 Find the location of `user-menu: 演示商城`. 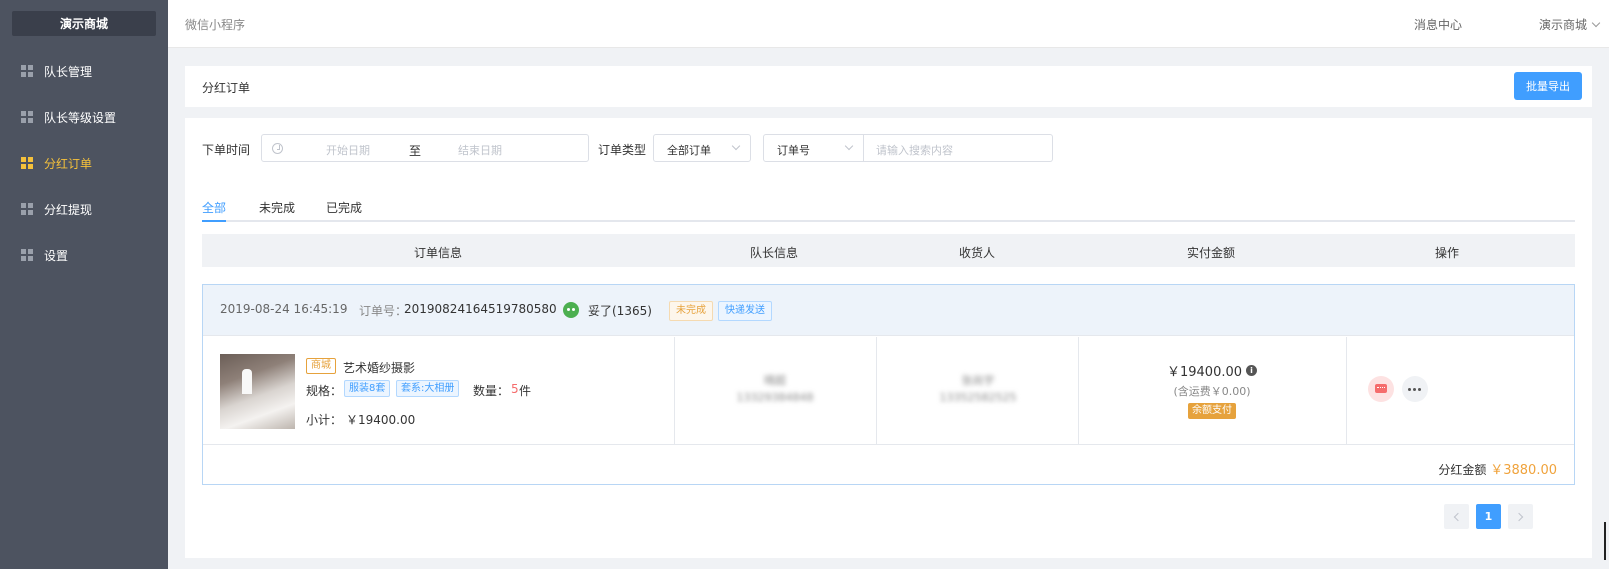

user-menu: 演示商城 is located at coordinates (1569, 24).